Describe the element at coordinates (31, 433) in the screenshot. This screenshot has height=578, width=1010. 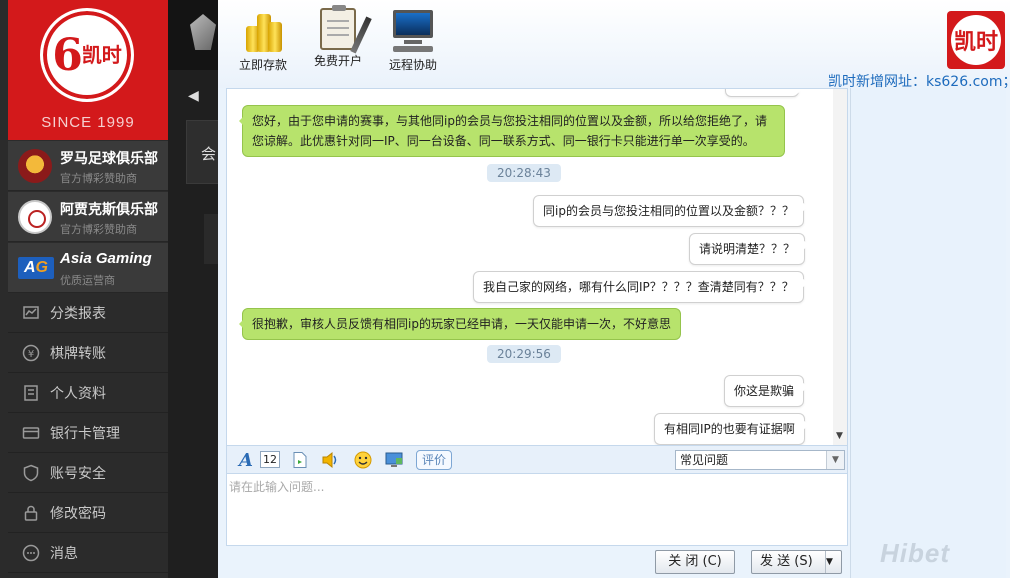
I see `bank-card-icon` at that location.